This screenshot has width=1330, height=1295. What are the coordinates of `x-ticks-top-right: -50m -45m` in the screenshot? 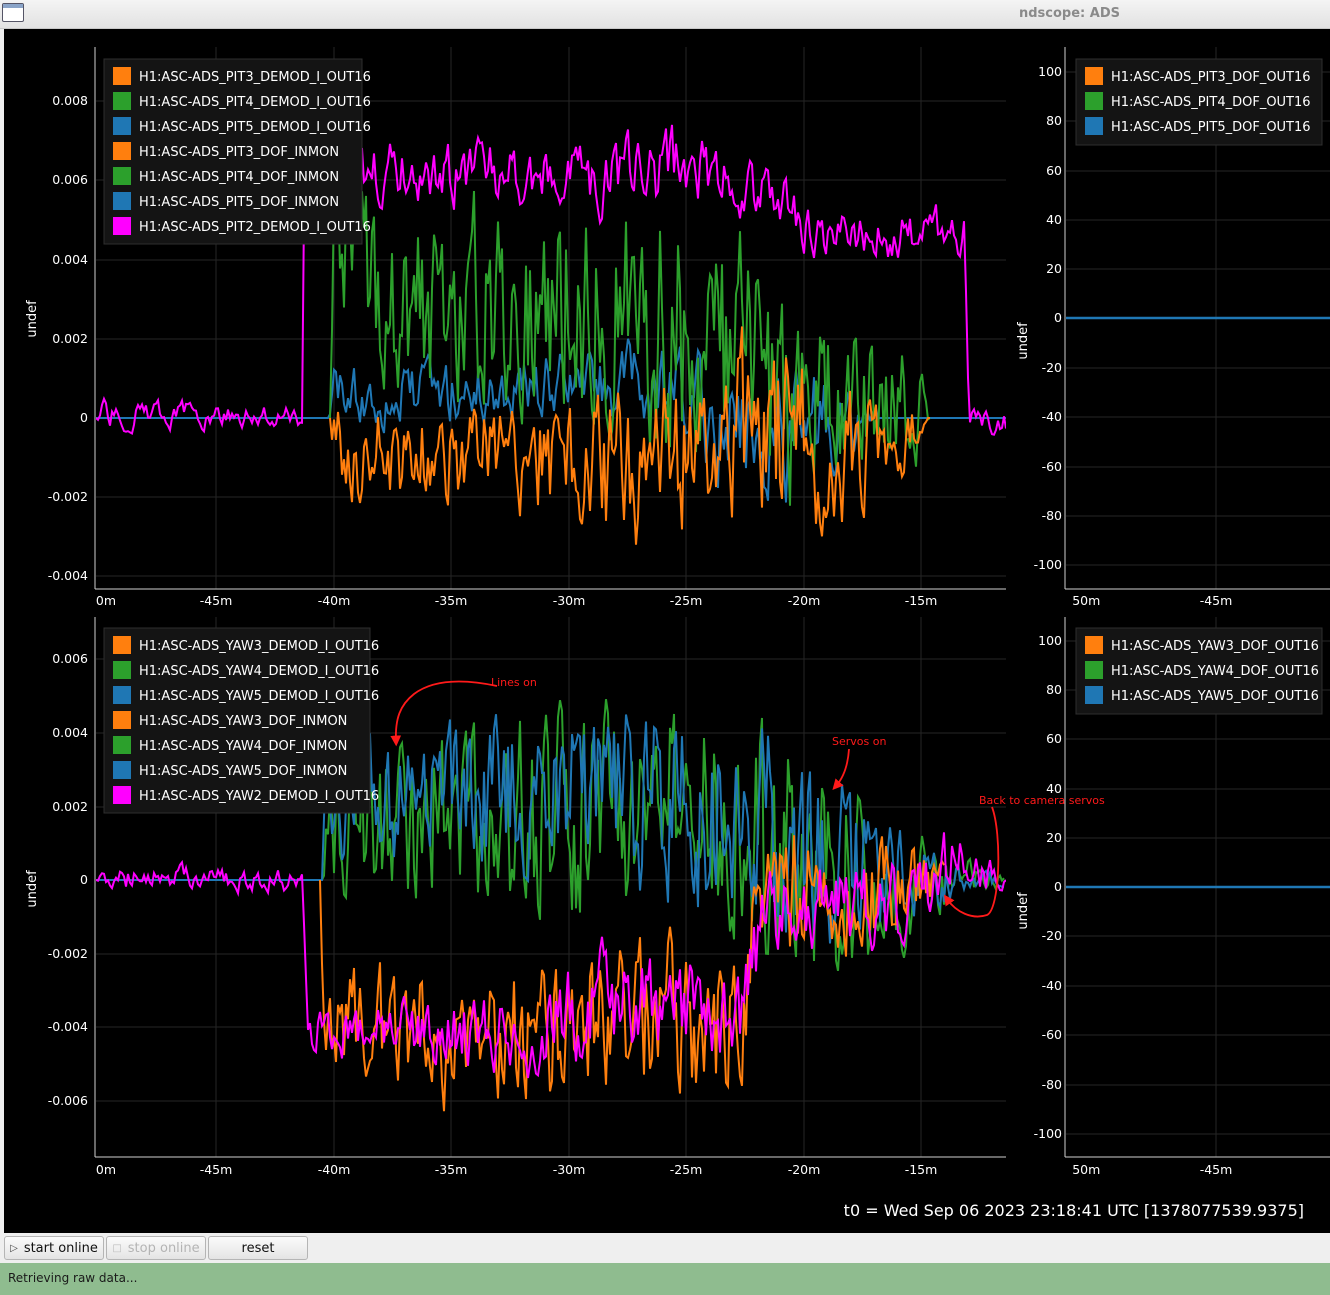 It's located at (1150, 600).